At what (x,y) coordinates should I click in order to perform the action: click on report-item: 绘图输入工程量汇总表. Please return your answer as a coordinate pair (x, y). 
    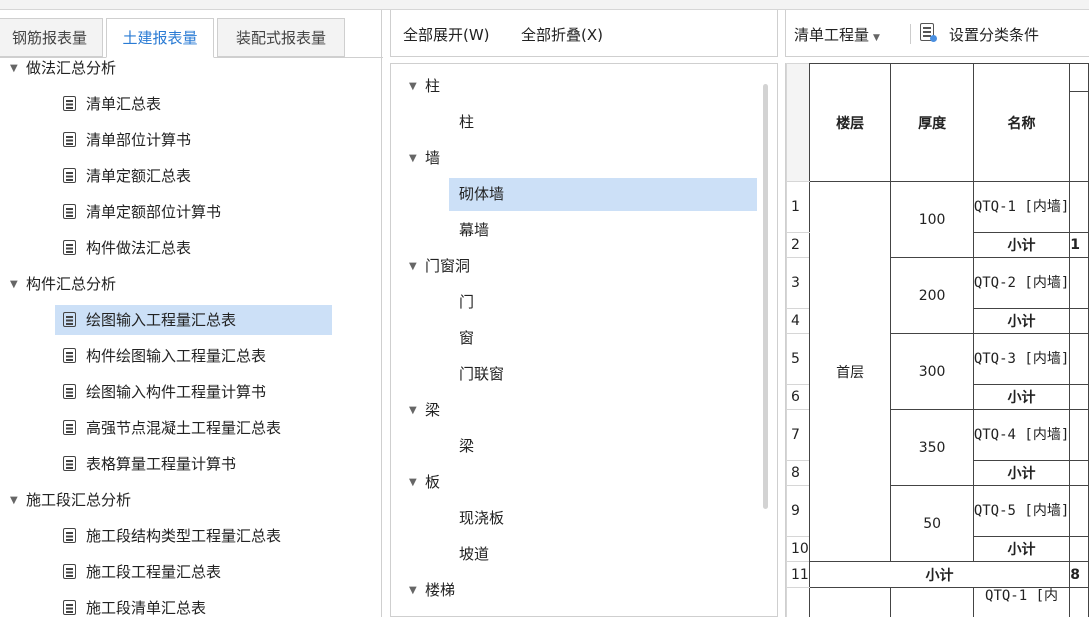
    Looking at the image, I should click on (193, 320).